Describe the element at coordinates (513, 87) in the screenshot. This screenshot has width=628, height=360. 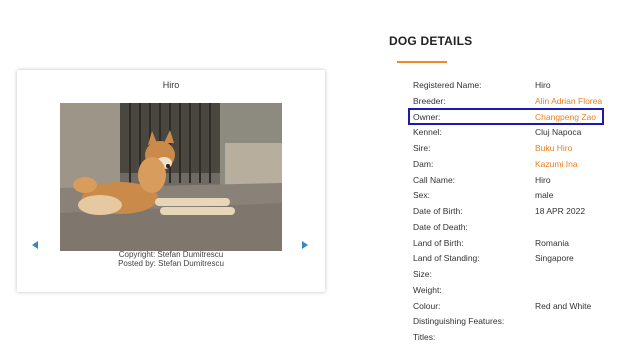
I see `detail-row: Registered Name: Hiro` at that location.